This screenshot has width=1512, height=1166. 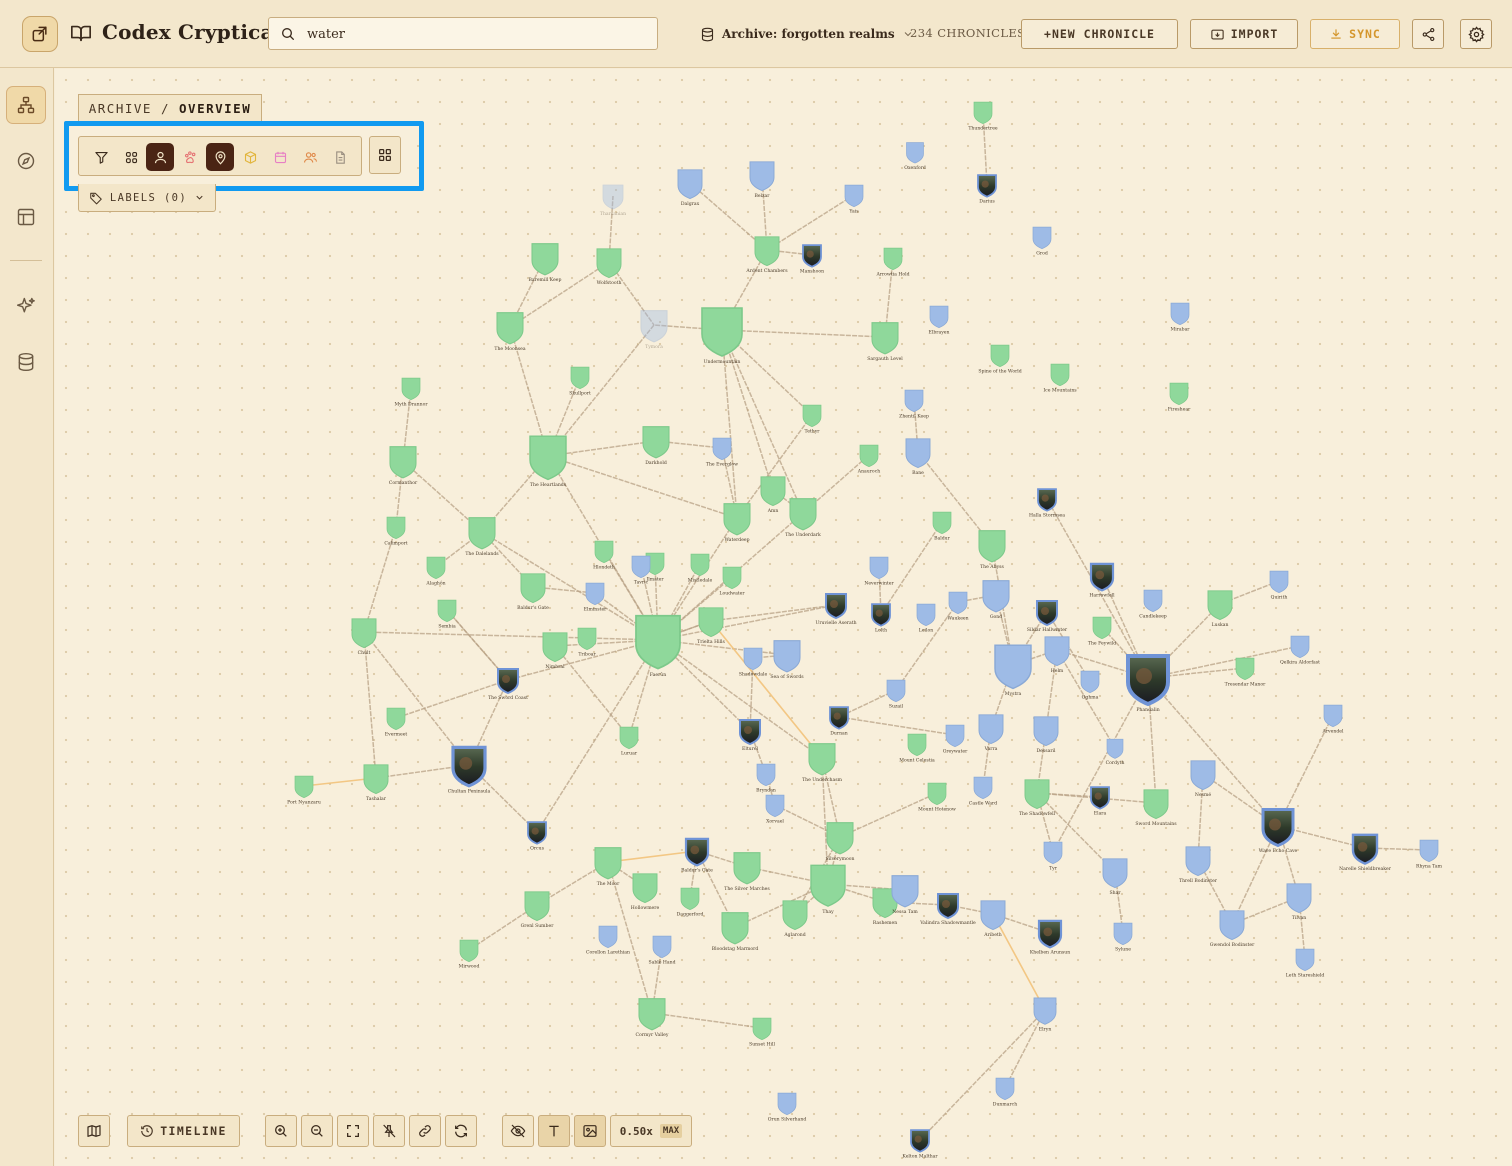 What do you see at coordinates (1047, 503) in the screenshot?
I see `graph-node: Halla Stormsea` at bounding box center [1047, 503].